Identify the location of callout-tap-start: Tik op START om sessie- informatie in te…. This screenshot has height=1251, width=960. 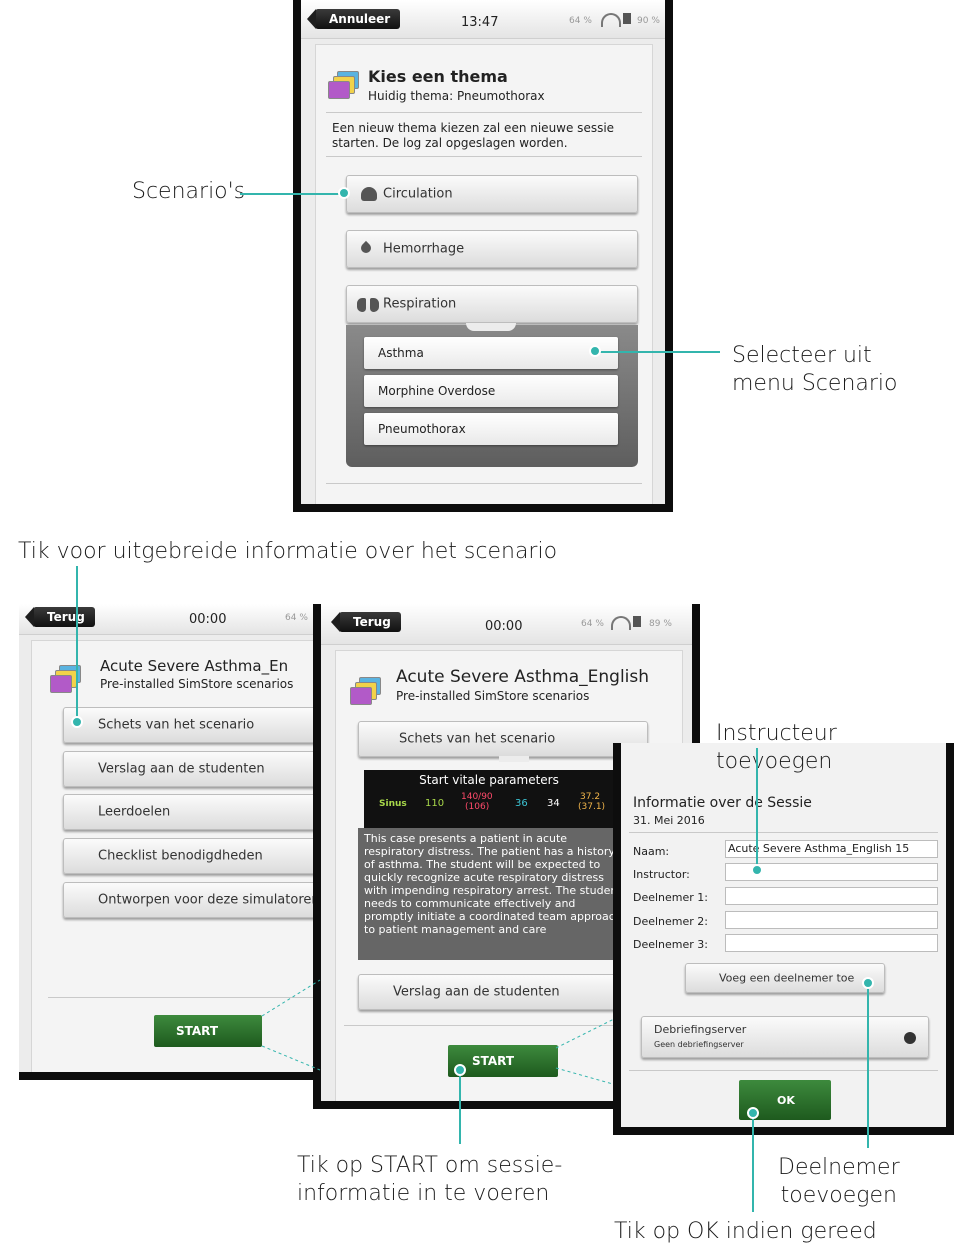
(429, 1180).